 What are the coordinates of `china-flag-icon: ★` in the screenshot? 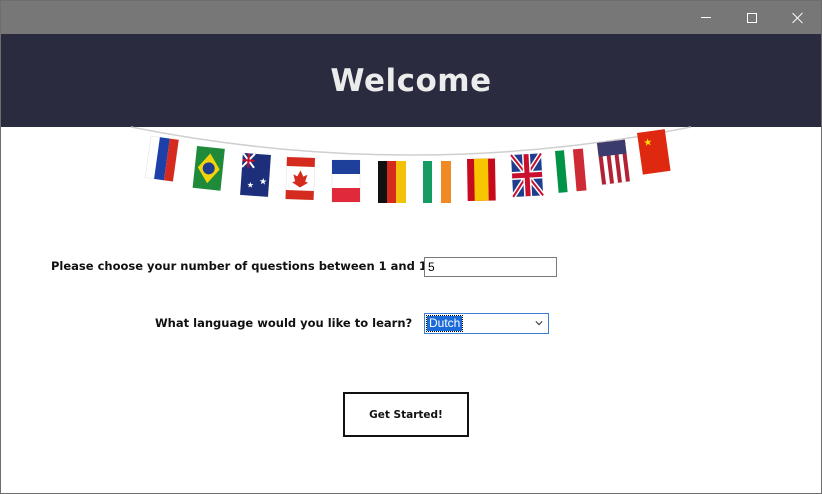 It's located at (654, 152).